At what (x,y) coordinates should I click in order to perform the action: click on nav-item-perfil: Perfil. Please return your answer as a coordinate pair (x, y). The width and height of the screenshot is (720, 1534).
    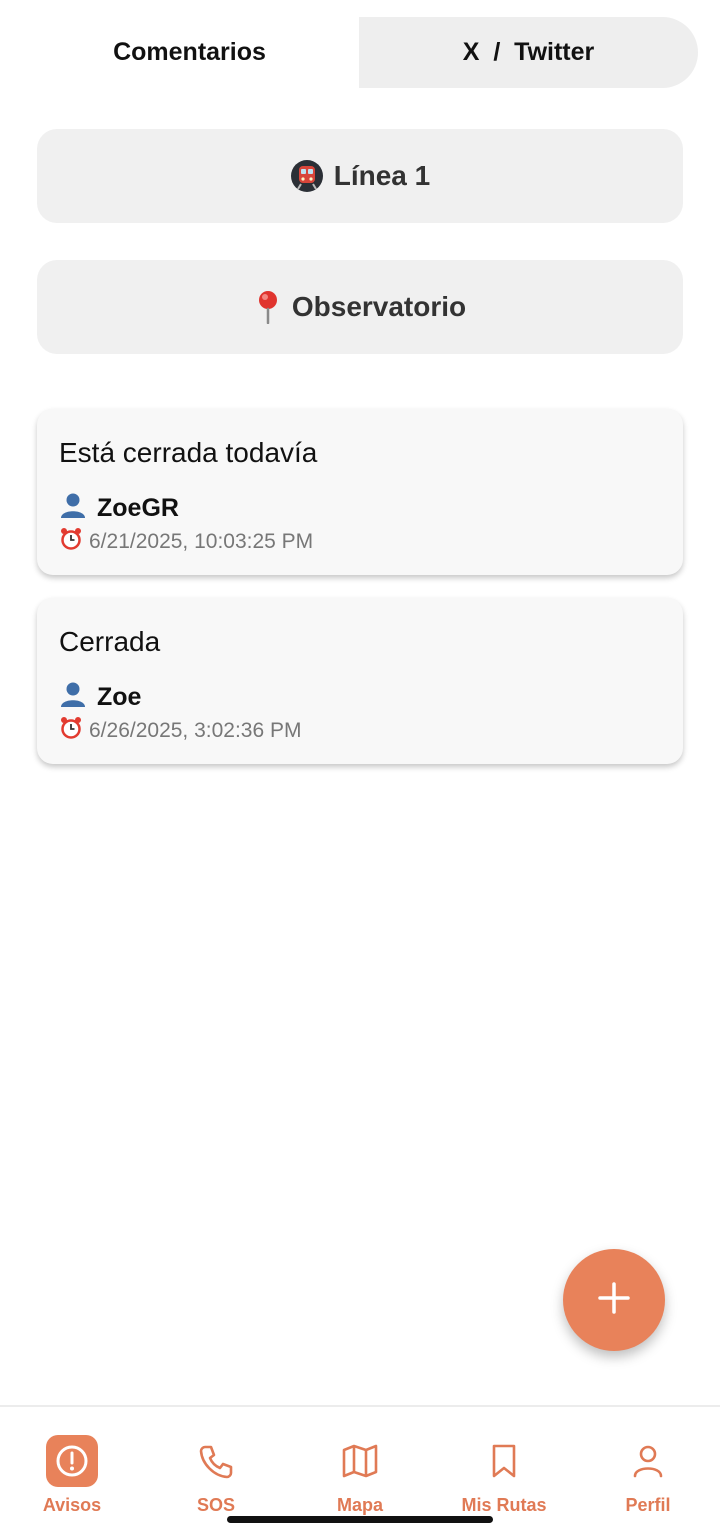
    Looking at the image, I should click on (648, 1475).